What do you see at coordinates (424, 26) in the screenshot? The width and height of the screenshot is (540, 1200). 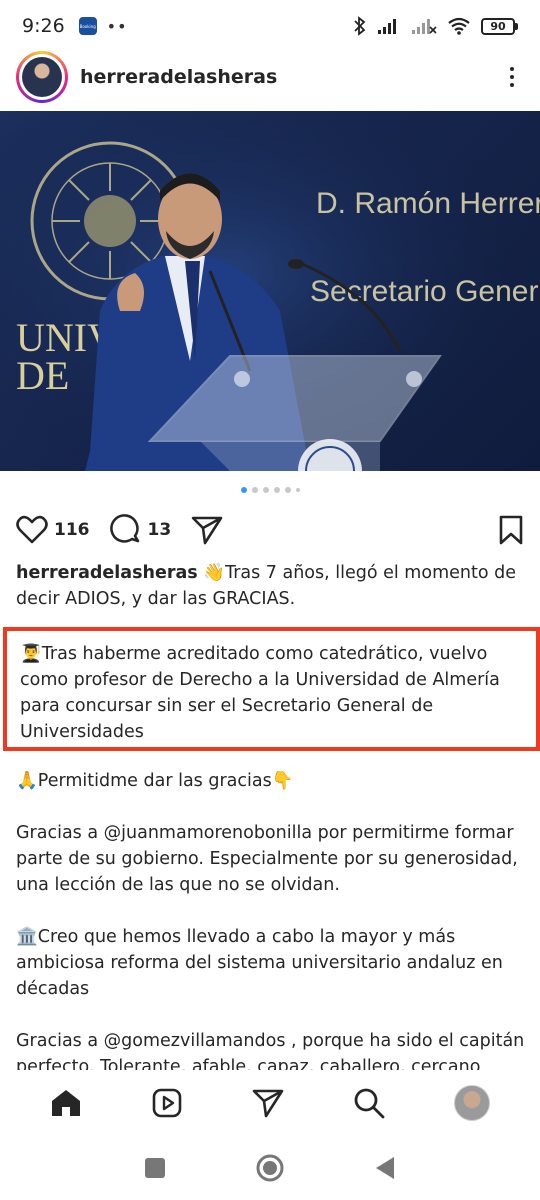 I see `signal-x-icon` at bounding box center [424, 26].